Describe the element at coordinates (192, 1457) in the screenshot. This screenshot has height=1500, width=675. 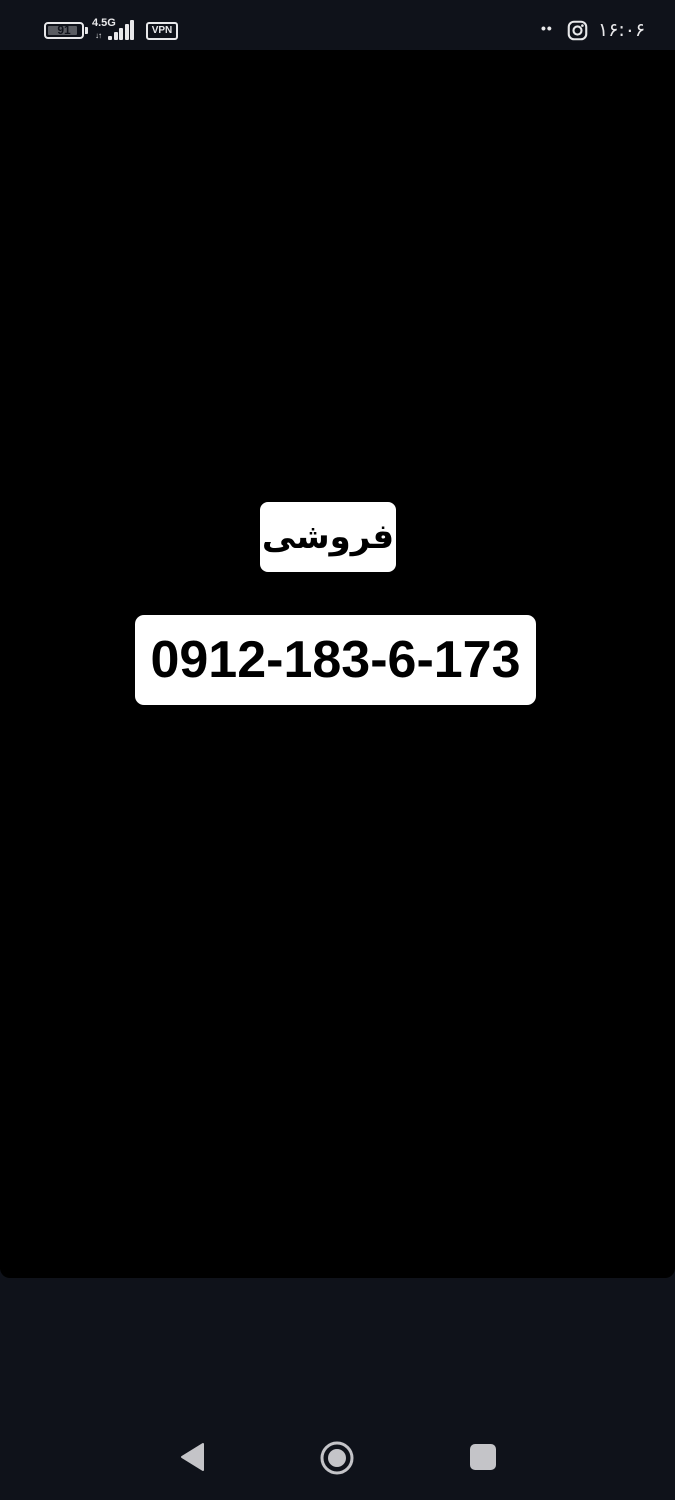
I see `back-triangle-icon` at that location.